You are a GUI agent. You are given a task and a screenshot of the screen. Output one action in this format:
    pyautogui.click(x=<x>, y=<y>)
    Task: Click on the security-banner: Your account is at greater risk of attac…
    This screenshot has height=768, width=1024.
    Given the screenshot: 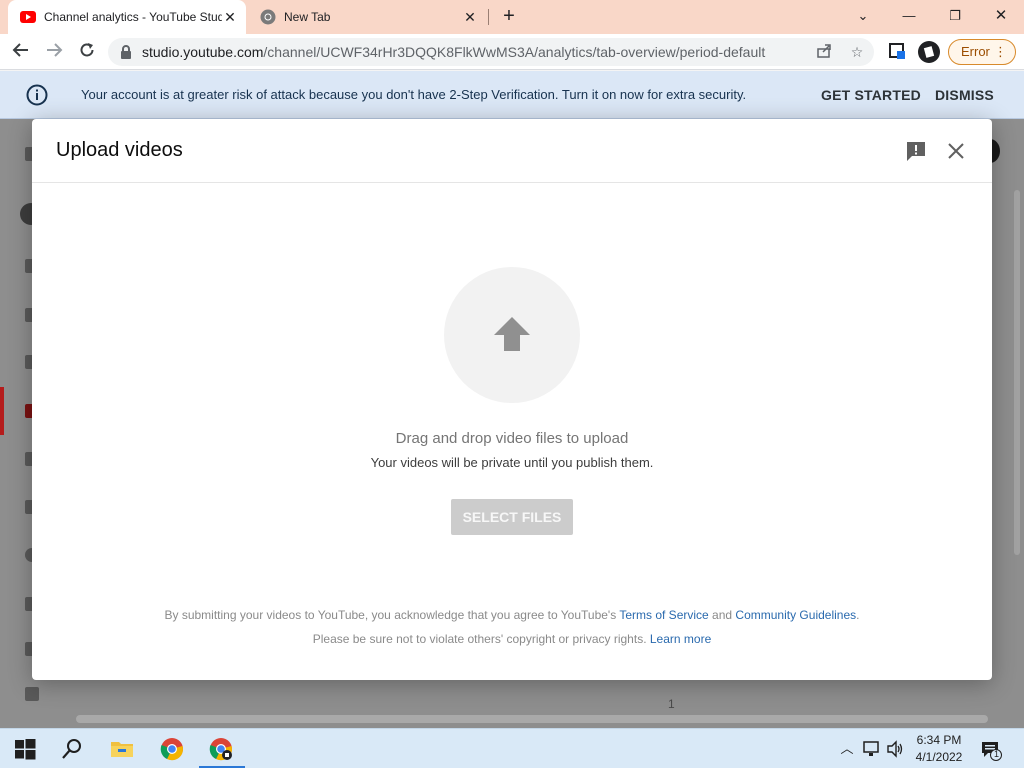 What is the action you would take?
    pyautogui.click(x=512, y=95)
    